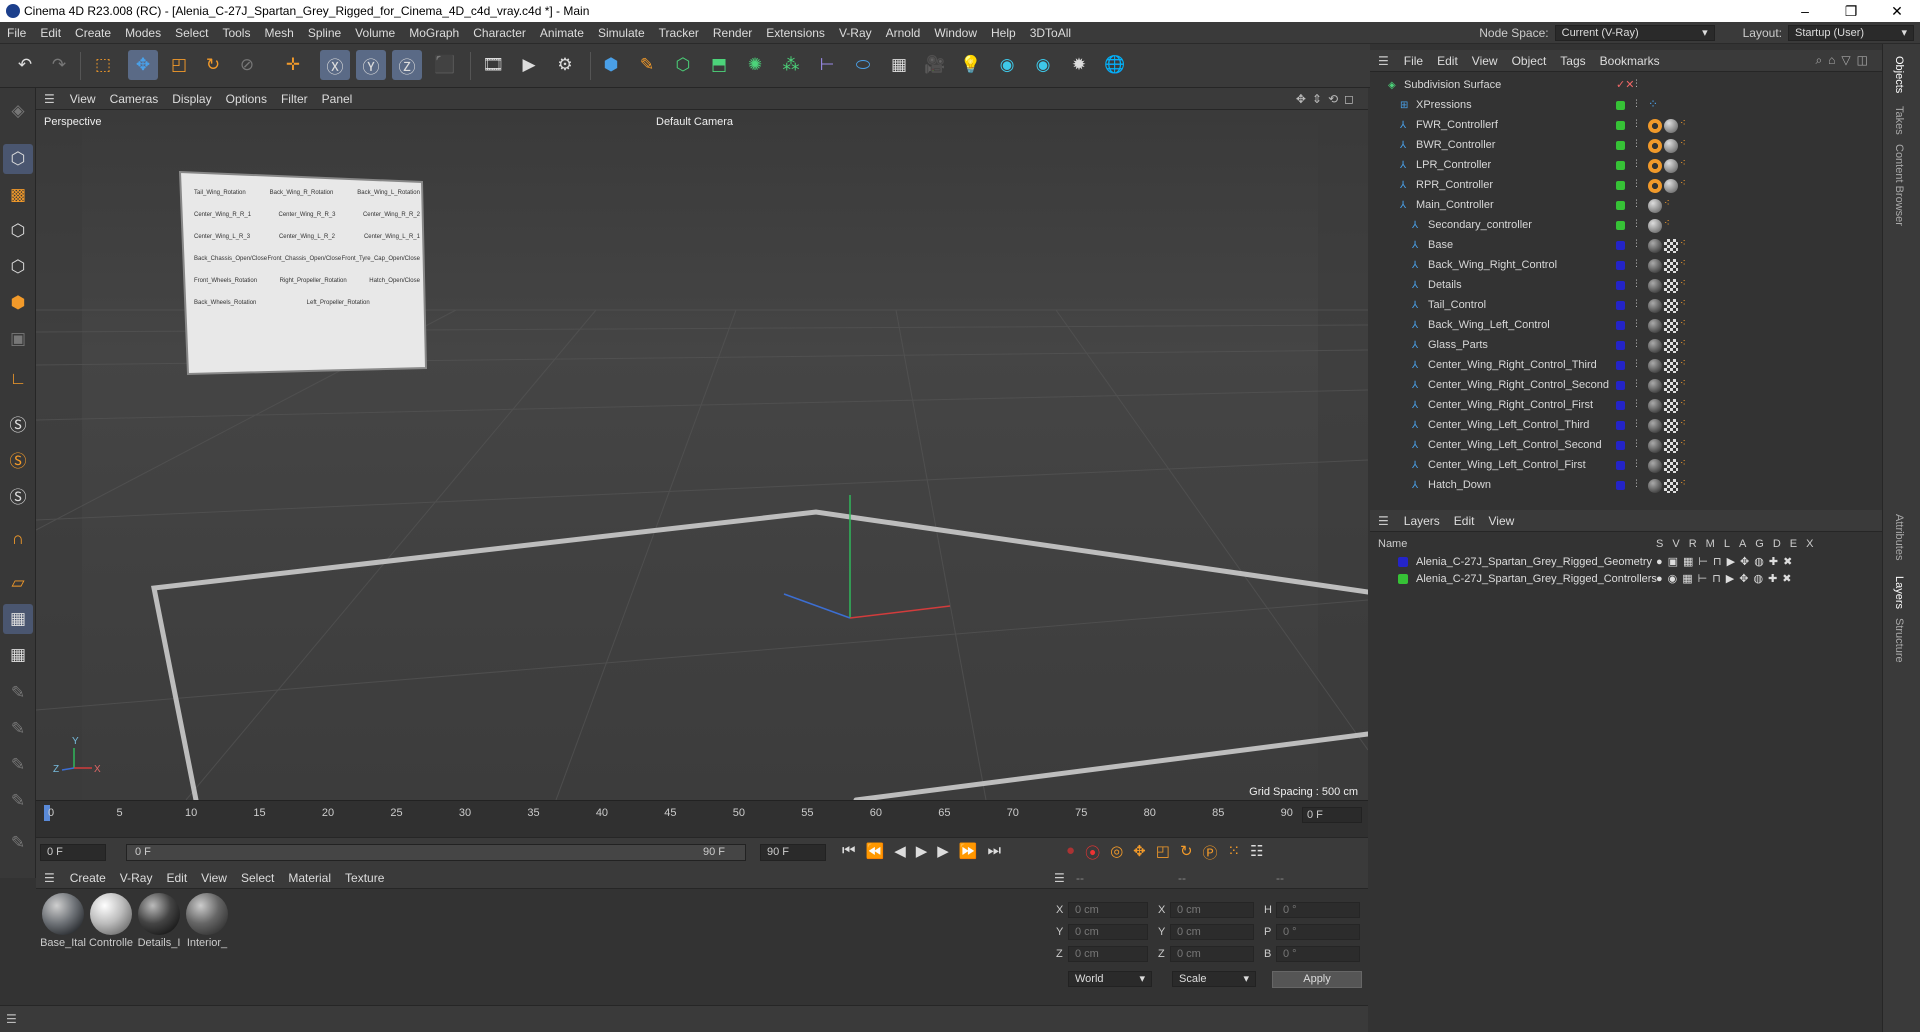 Image resolution: width=1920 pixels, height=1032 pixels. Describe the element at coordinates (136, 878) in the screenshot. I see `material-menu-vray: V-Ray` at that location.